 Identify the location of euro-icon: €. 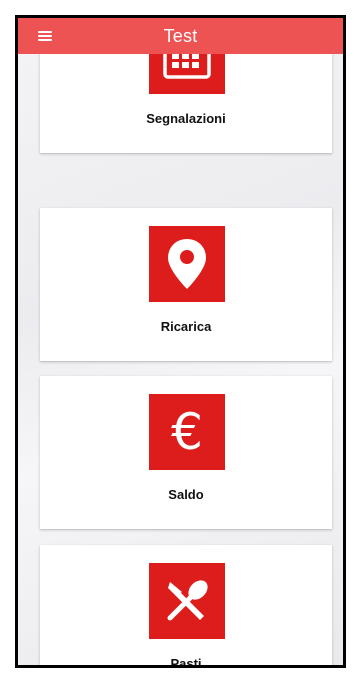
(187, 432).